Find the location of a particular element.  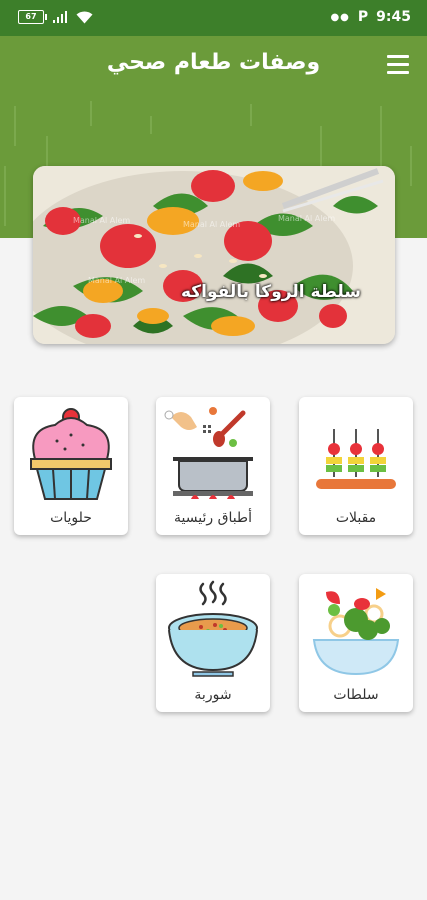

category-label: مقبلات is located at coordinates (356, 518).